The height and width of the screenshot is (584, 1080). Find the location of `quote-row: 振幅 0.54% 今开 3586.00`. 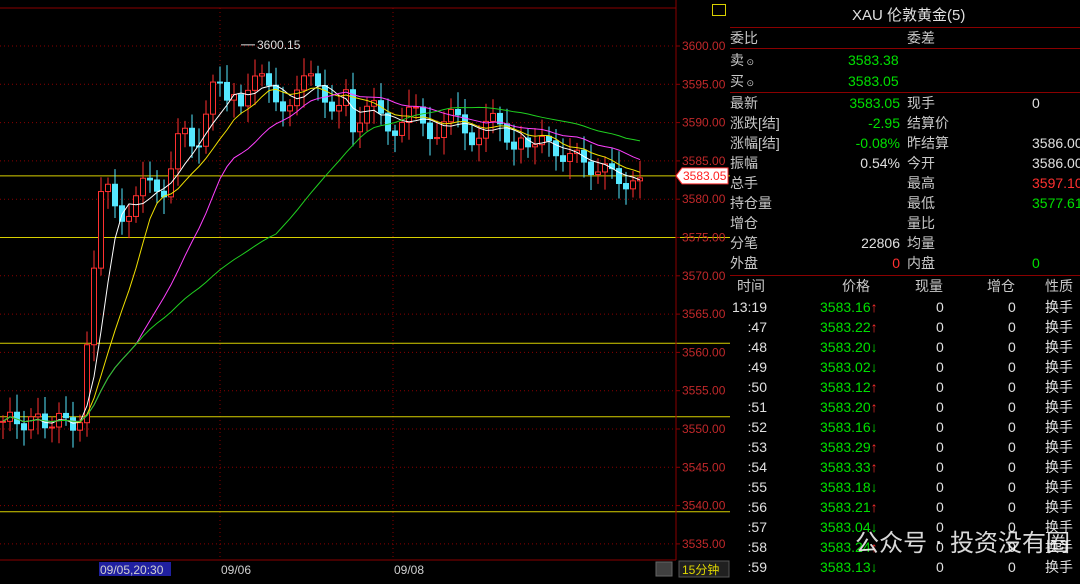

quote-row: 振幅 0.54% 今开 3586.00 is located at coordinates (905, 163).